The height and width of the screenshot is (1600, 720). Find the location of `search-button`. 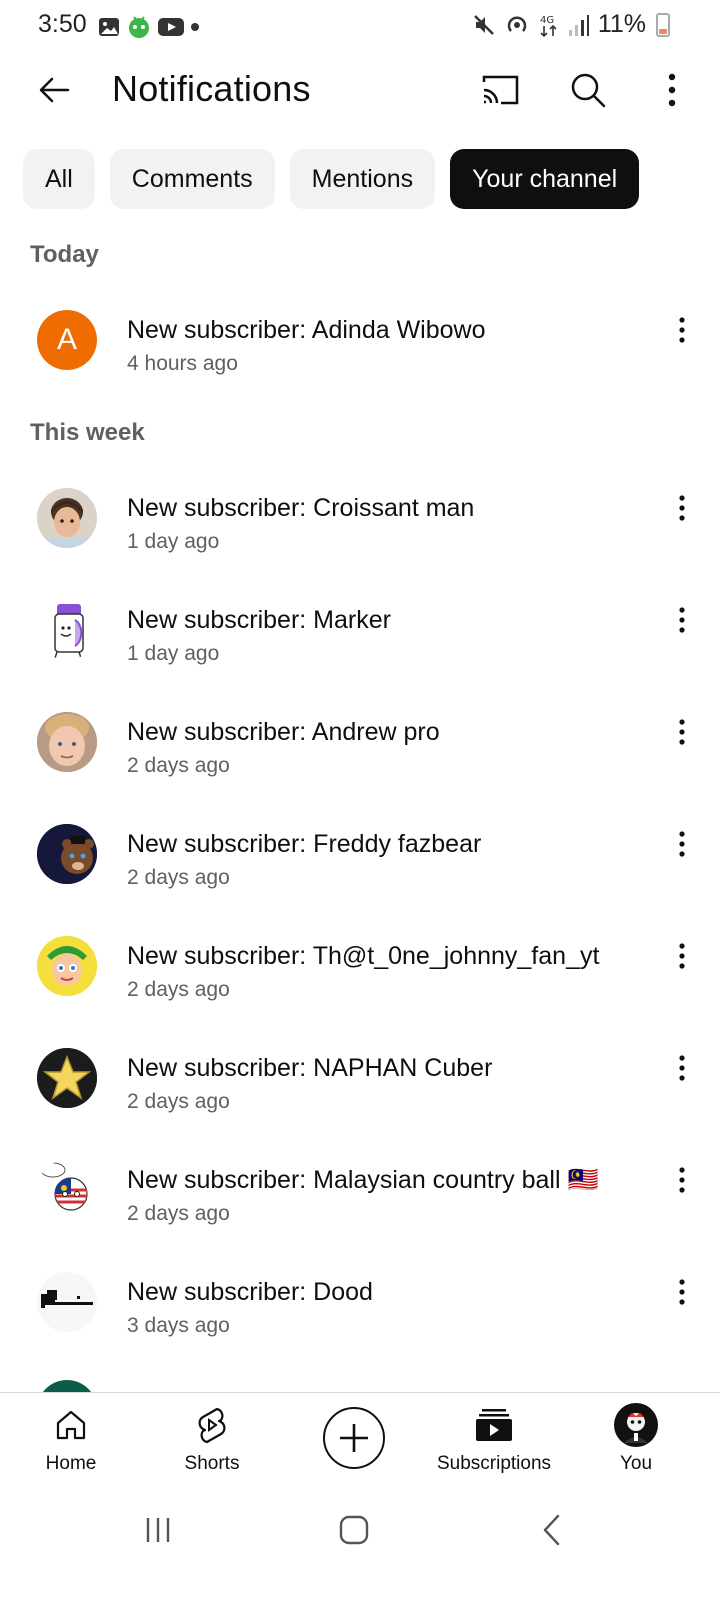

search-button is located at coordinates (588, 90).